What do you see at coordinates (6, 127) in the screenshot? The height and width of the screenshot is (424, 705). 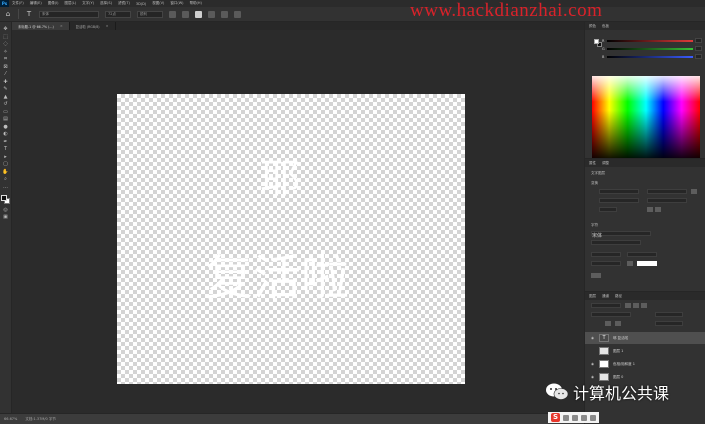 I see `blur-tool-icon: ●` at bounding box center [6, 127].